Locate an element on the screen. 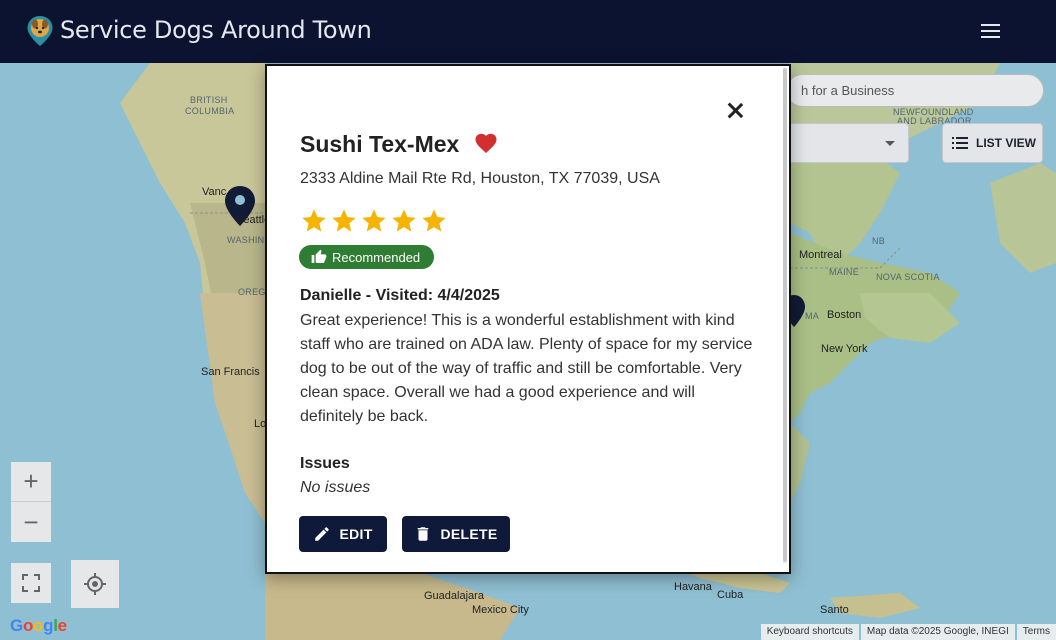 Image resolution: width=1056 pixels, height=640 pixels. map-label: NB is located at coordinates (879, 241).